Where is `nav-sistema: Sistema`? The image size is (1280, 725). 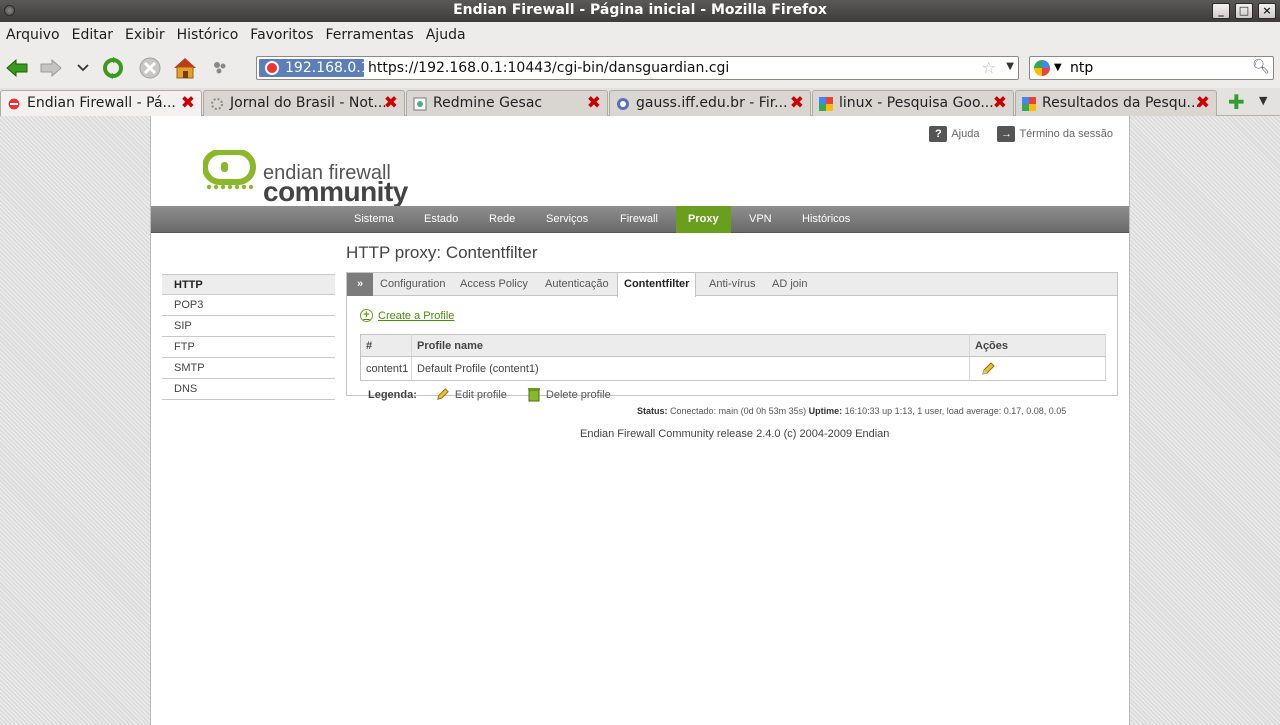 nav-sistema: Sistema is located at coordinates (374, 219).